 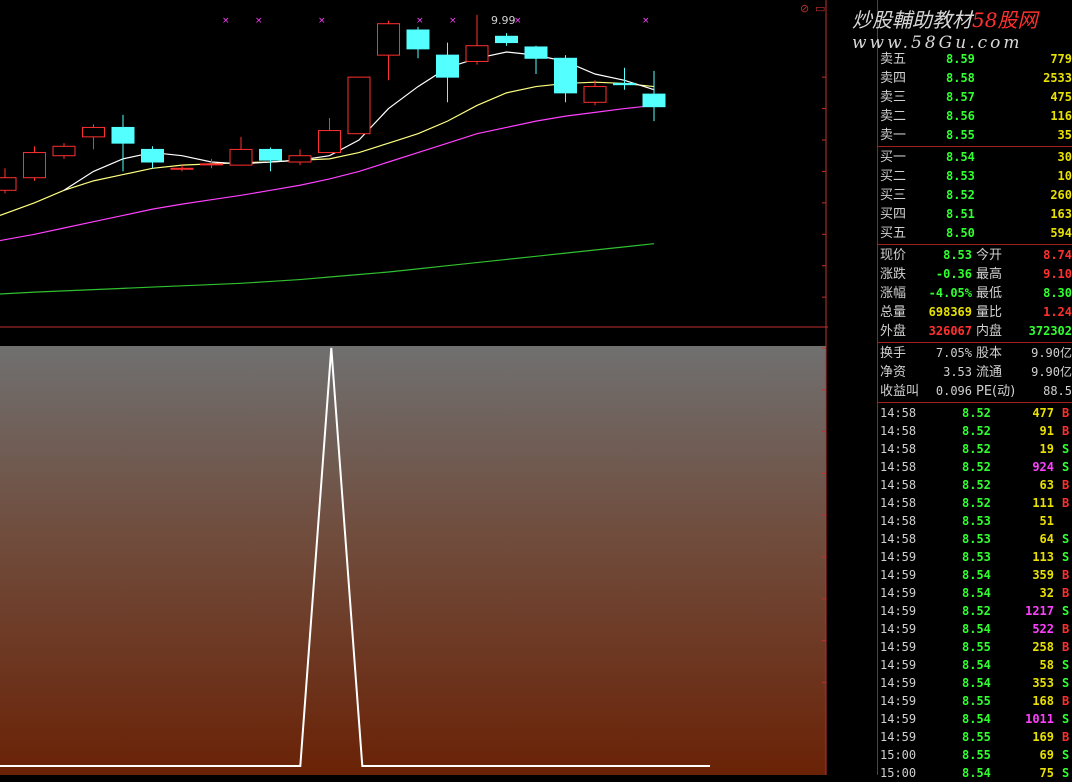 What do you see at coordinates (1046, 449) in the screenshot?
I see `tick-volume: 19` at bounding box center [1046, 449].